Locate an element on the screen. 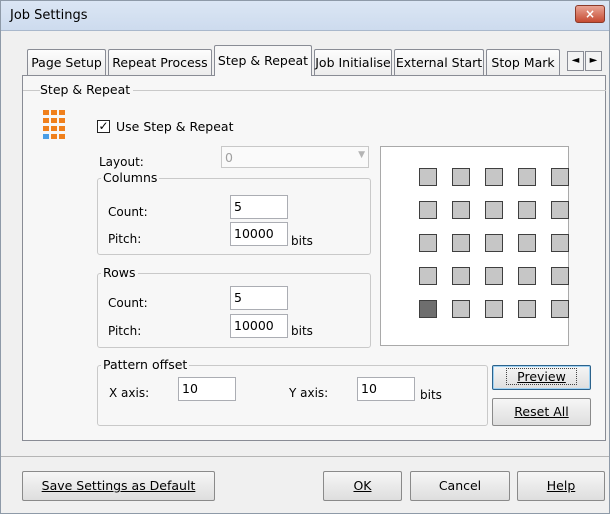  rows-pitch-label: Pitch: is located at coordinates (125, 331).